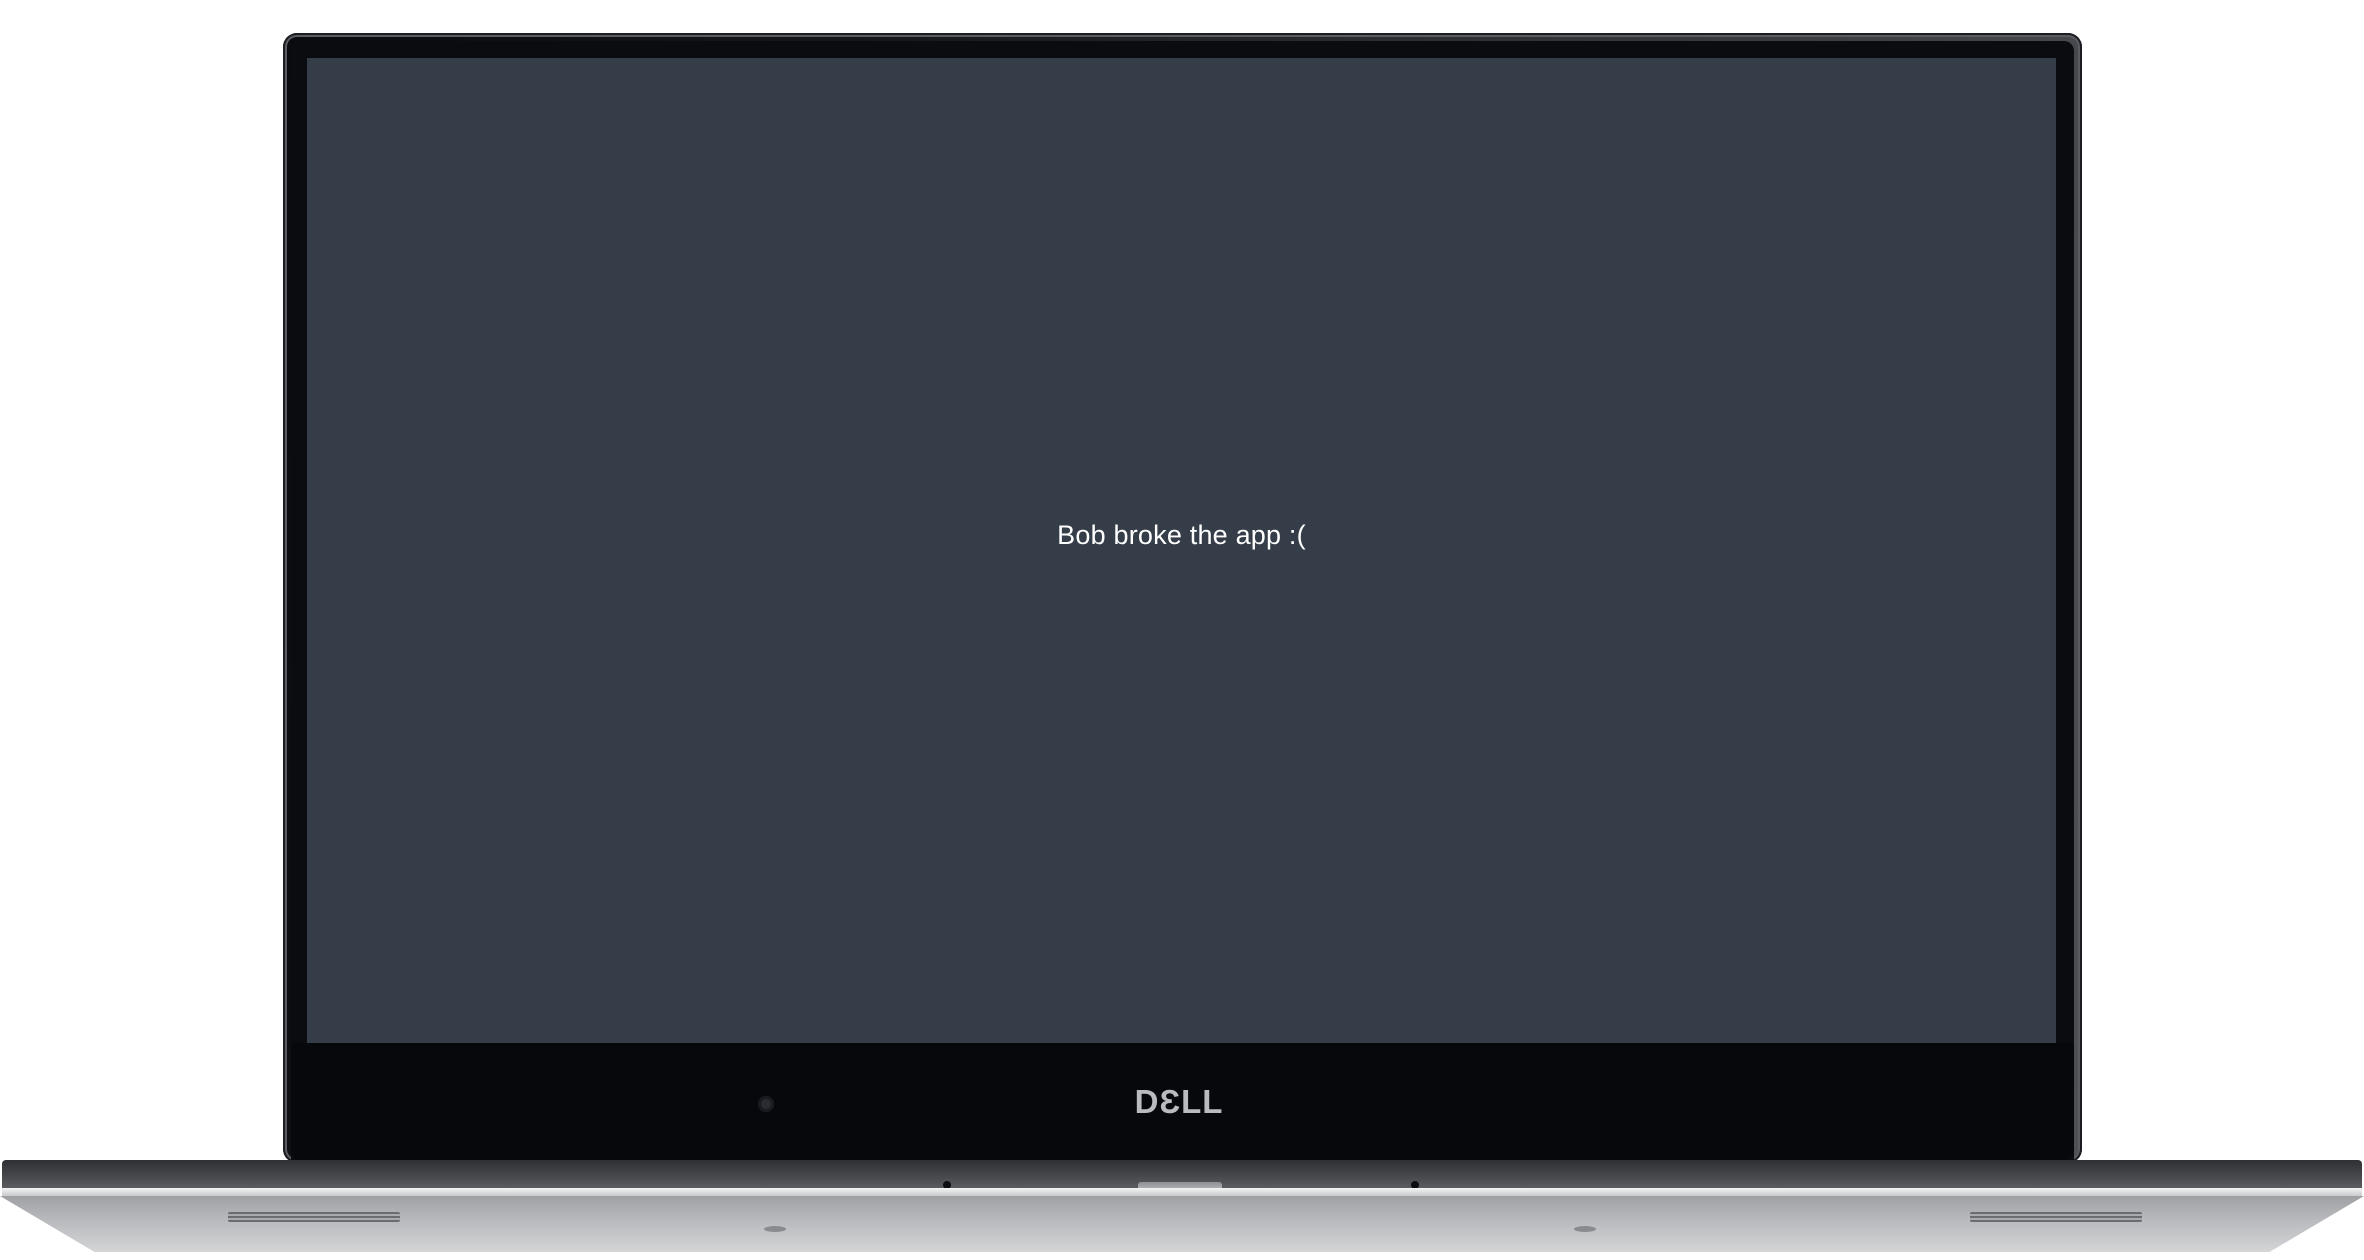  Describe the element at coordinates (766, 1104) in the screenshot. I see `webcam-icon` at that location.